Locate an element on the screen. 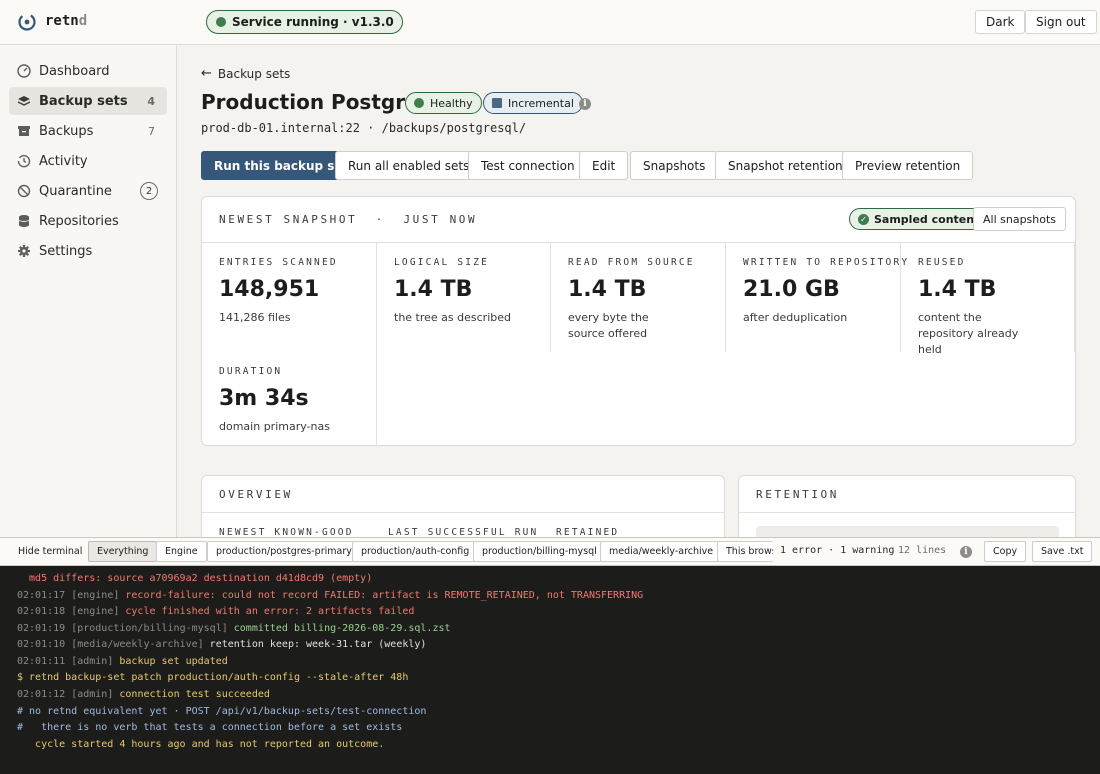  sidebar-item-backups: Backups 7 is located at coordinates (88, 131).